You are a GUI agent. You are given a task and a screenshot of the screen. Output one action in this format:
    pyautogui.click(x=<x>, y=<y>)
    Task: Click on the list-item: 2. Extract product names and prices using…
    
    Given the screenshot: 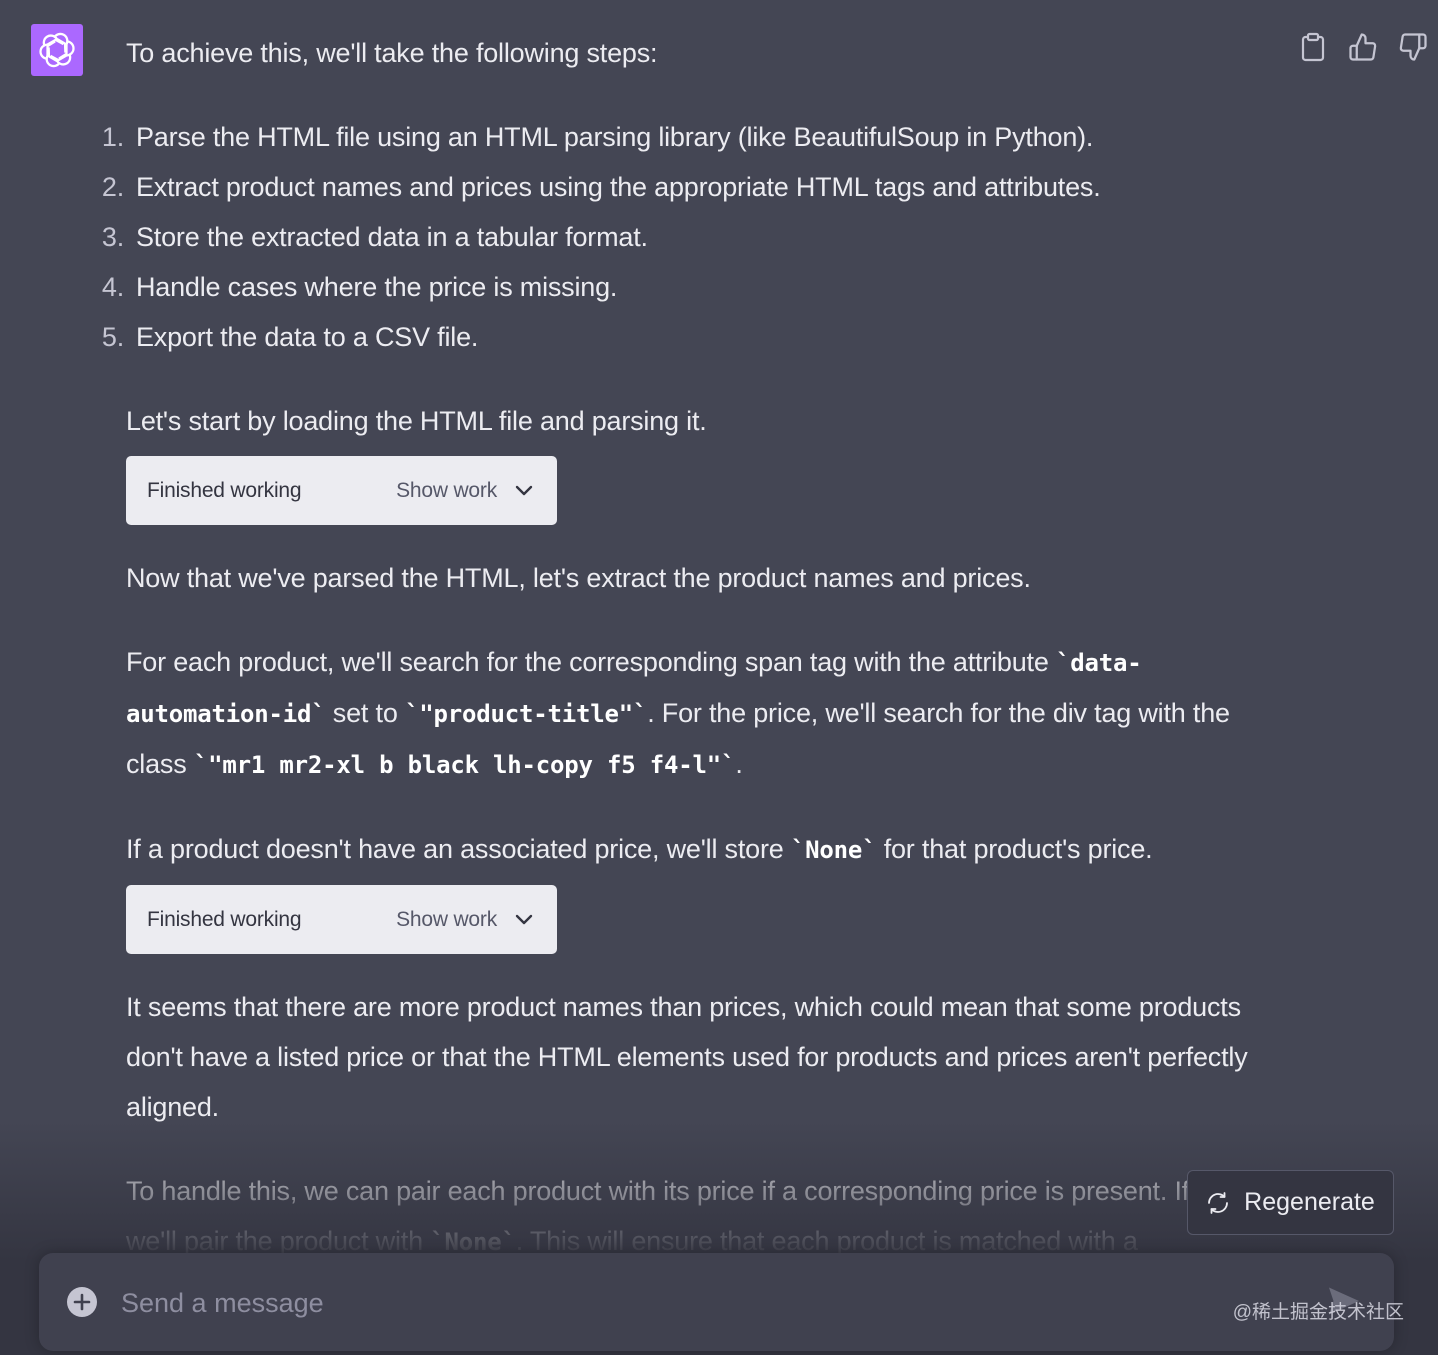 What is the action you would take?
    pyautogui.click(x=699, y=187)
    